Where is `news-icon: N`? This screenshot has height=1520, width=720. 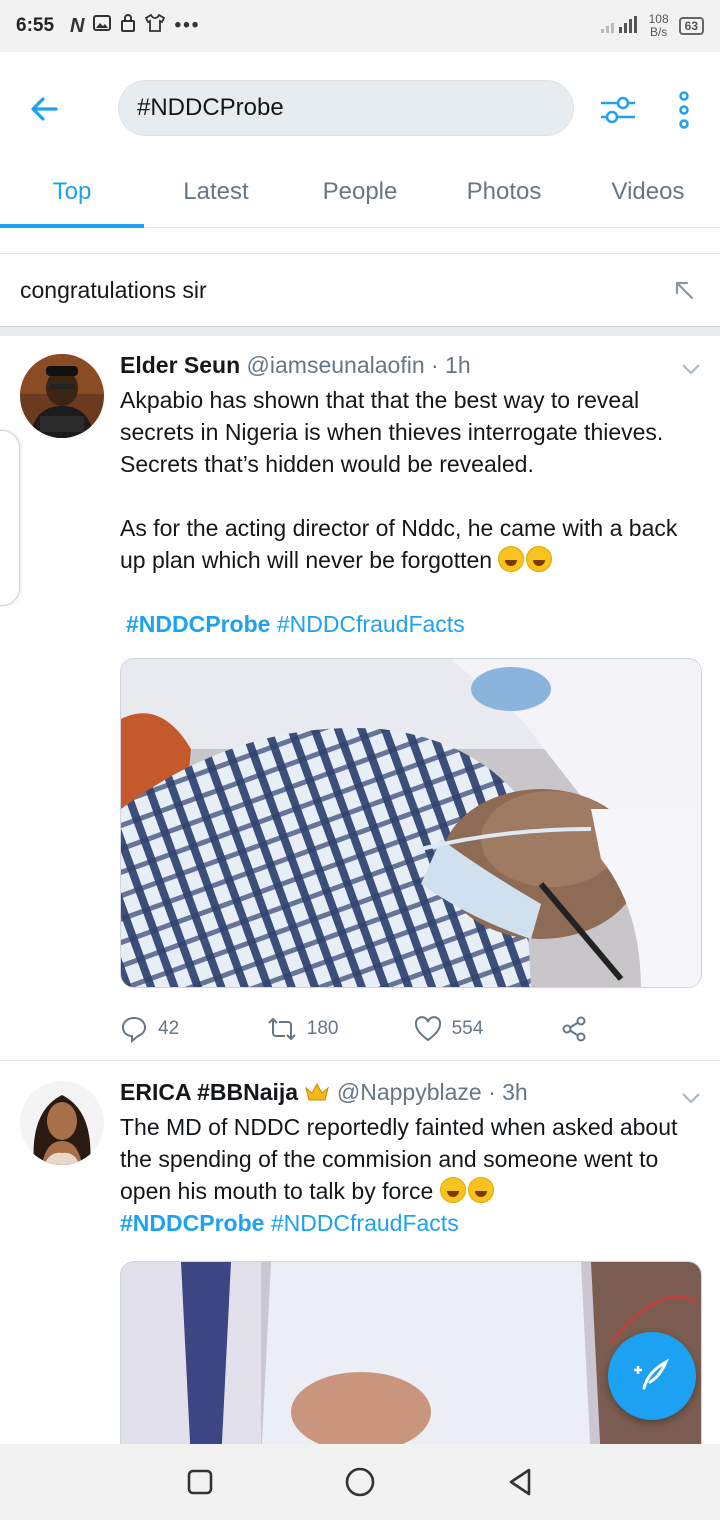
news-icon: N is located at coordinates (77, 25).